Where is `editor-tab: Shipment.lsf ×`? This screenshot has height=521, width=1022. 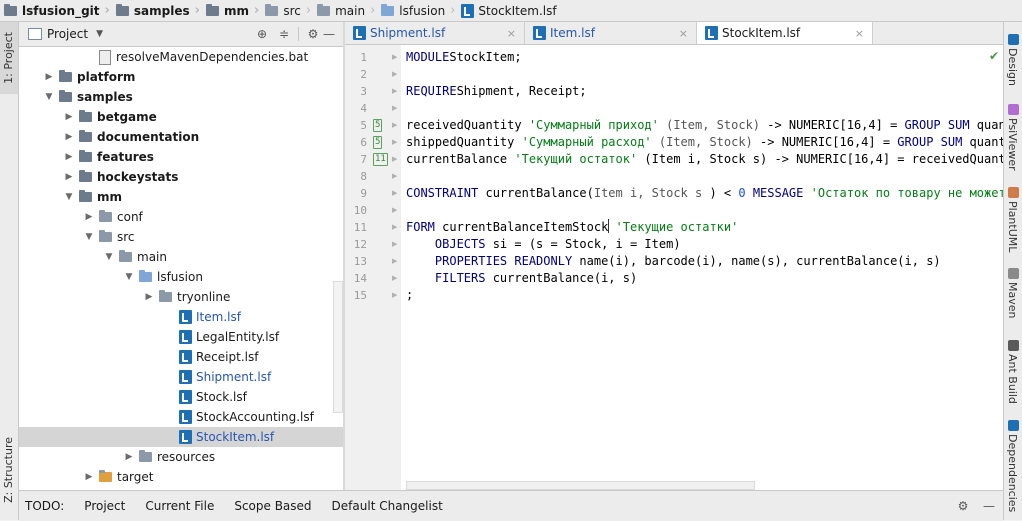
editor-tab: Shipment.lsf × is located at coordinates (435, 33).